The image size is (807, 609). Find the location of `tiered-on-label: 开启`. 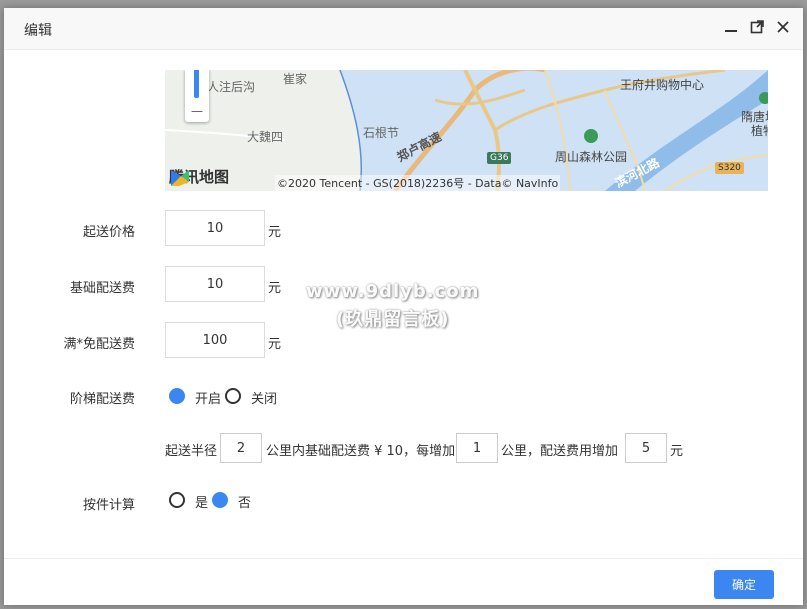

tiered-on-label: 开启 is located at coordinates (208, 397).